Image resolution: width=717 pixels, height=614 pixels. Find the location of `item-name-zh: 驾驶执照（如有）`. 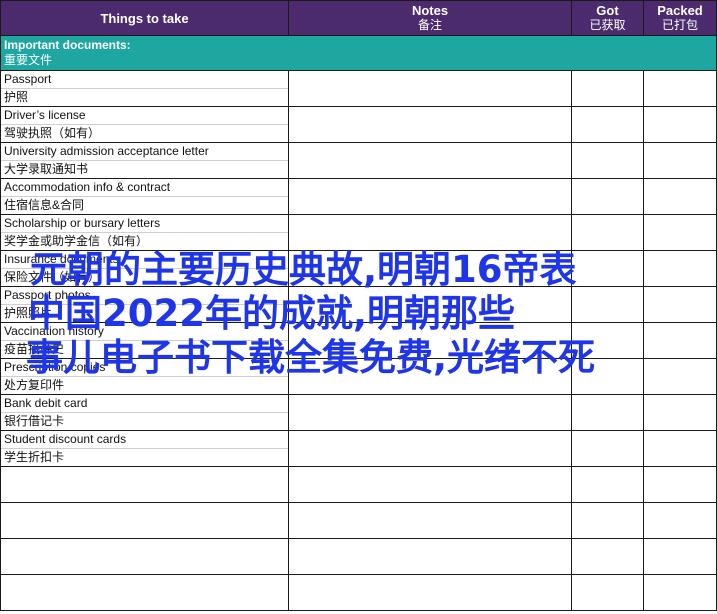

item-name-zh: 驾驶执照（如有） is located at coordinates (52, 133).